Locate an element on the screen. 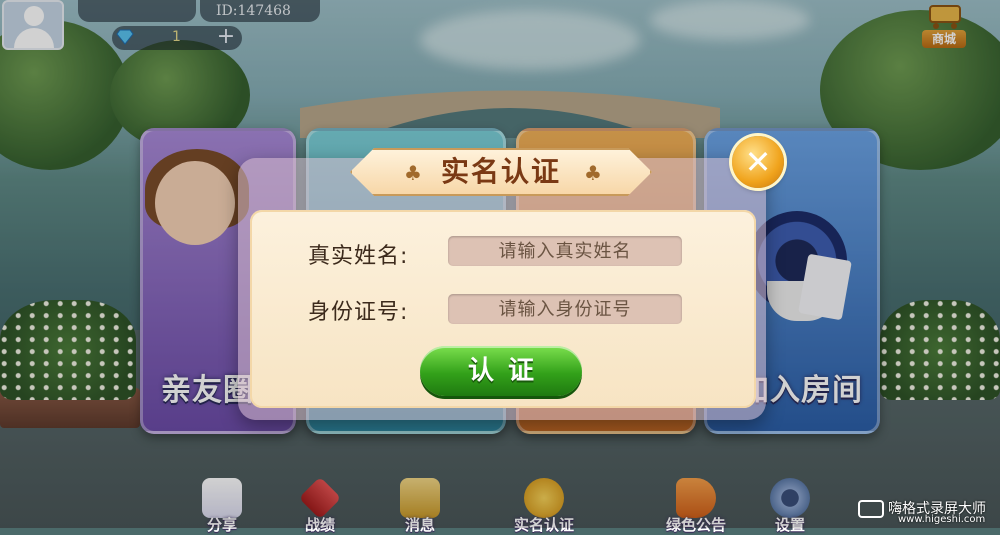  close-button: ✕ is located at coordinates (758, 162).